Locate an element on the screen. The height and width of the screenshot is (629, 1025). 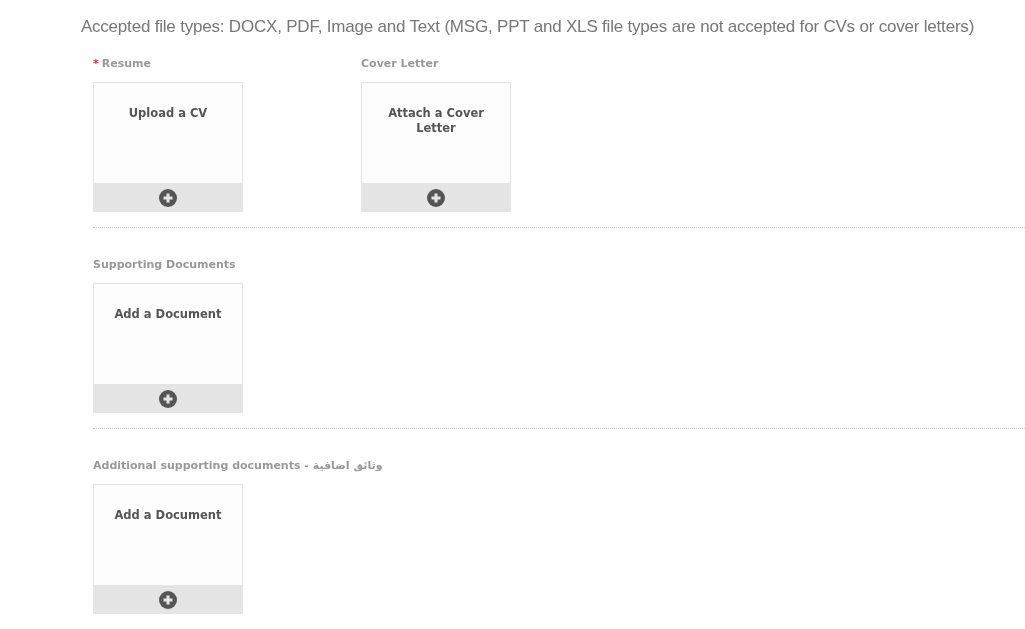
field-label: Additional supporting documents - وثائق اضافية is located at coordinates (238, 465).